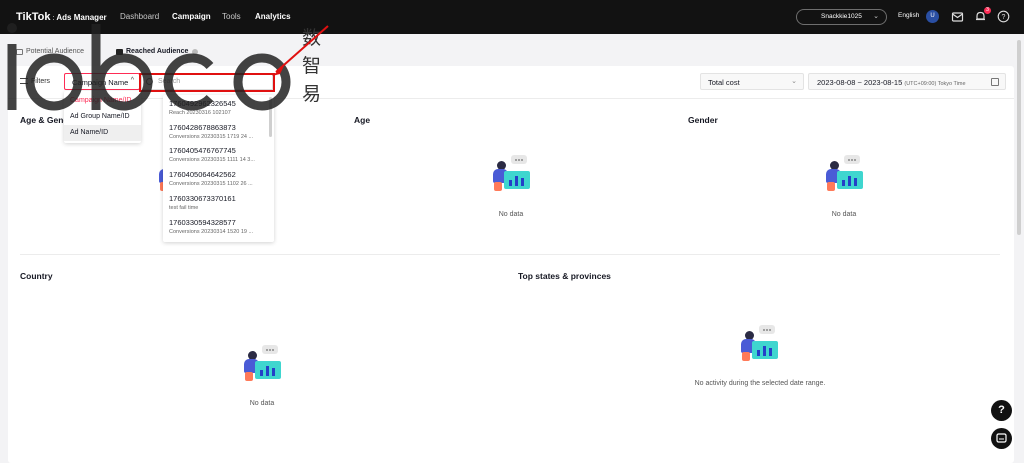  Describe the element at coordinates (184, 208) in the screenshot. I see `campaign-name: test fail time` at that location.